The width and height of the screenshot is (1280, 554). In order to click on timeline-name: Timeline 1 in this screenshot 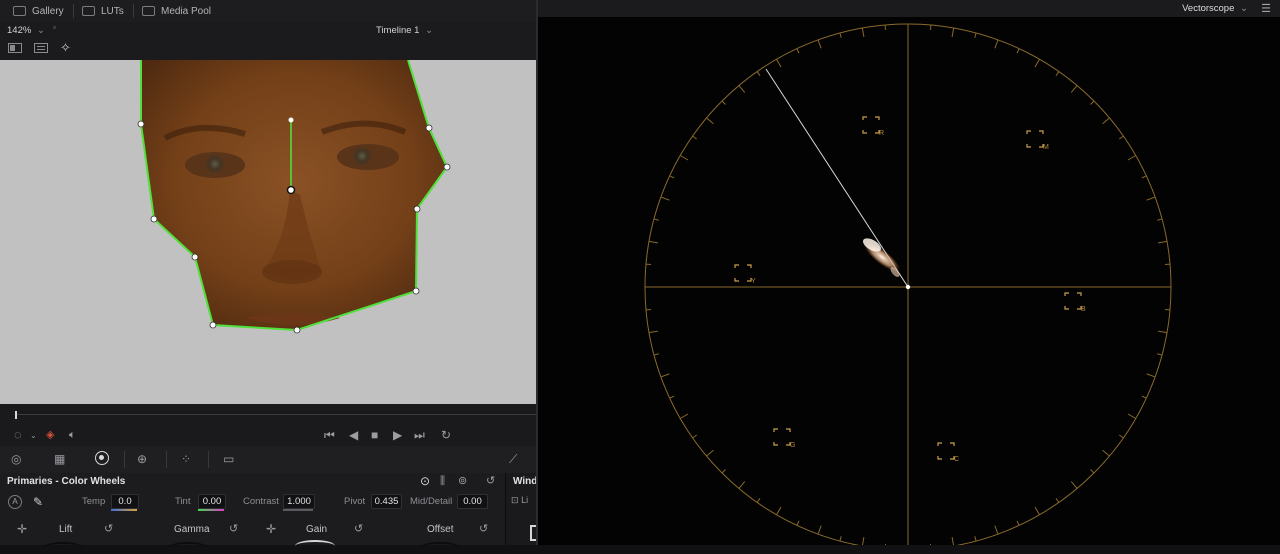, I will do `click(397, 30)`.